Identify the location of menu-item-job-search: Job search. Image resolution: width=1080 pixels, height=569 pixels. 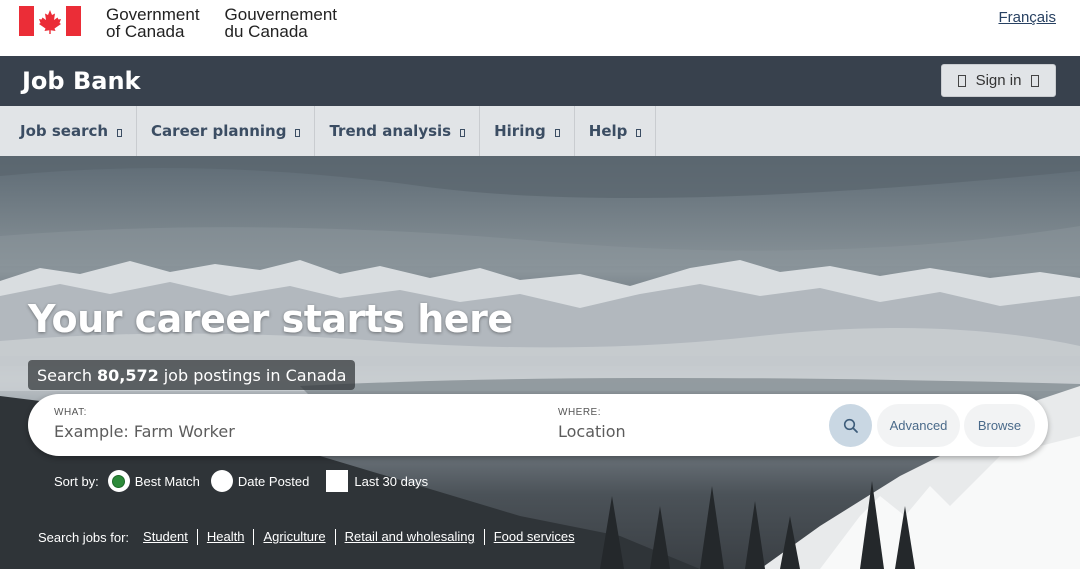
(72, 131).